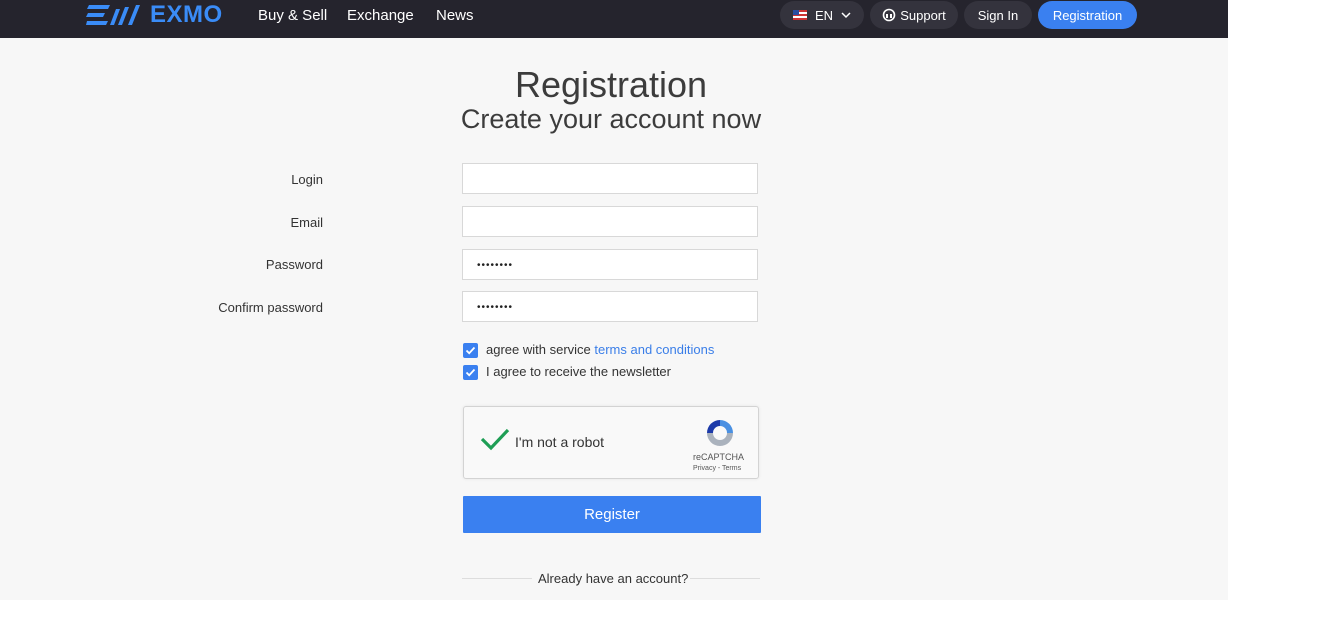 This screenshot has height=630, width=1342. I want to click on sign-in-button: Sign In, so click(998, 15).